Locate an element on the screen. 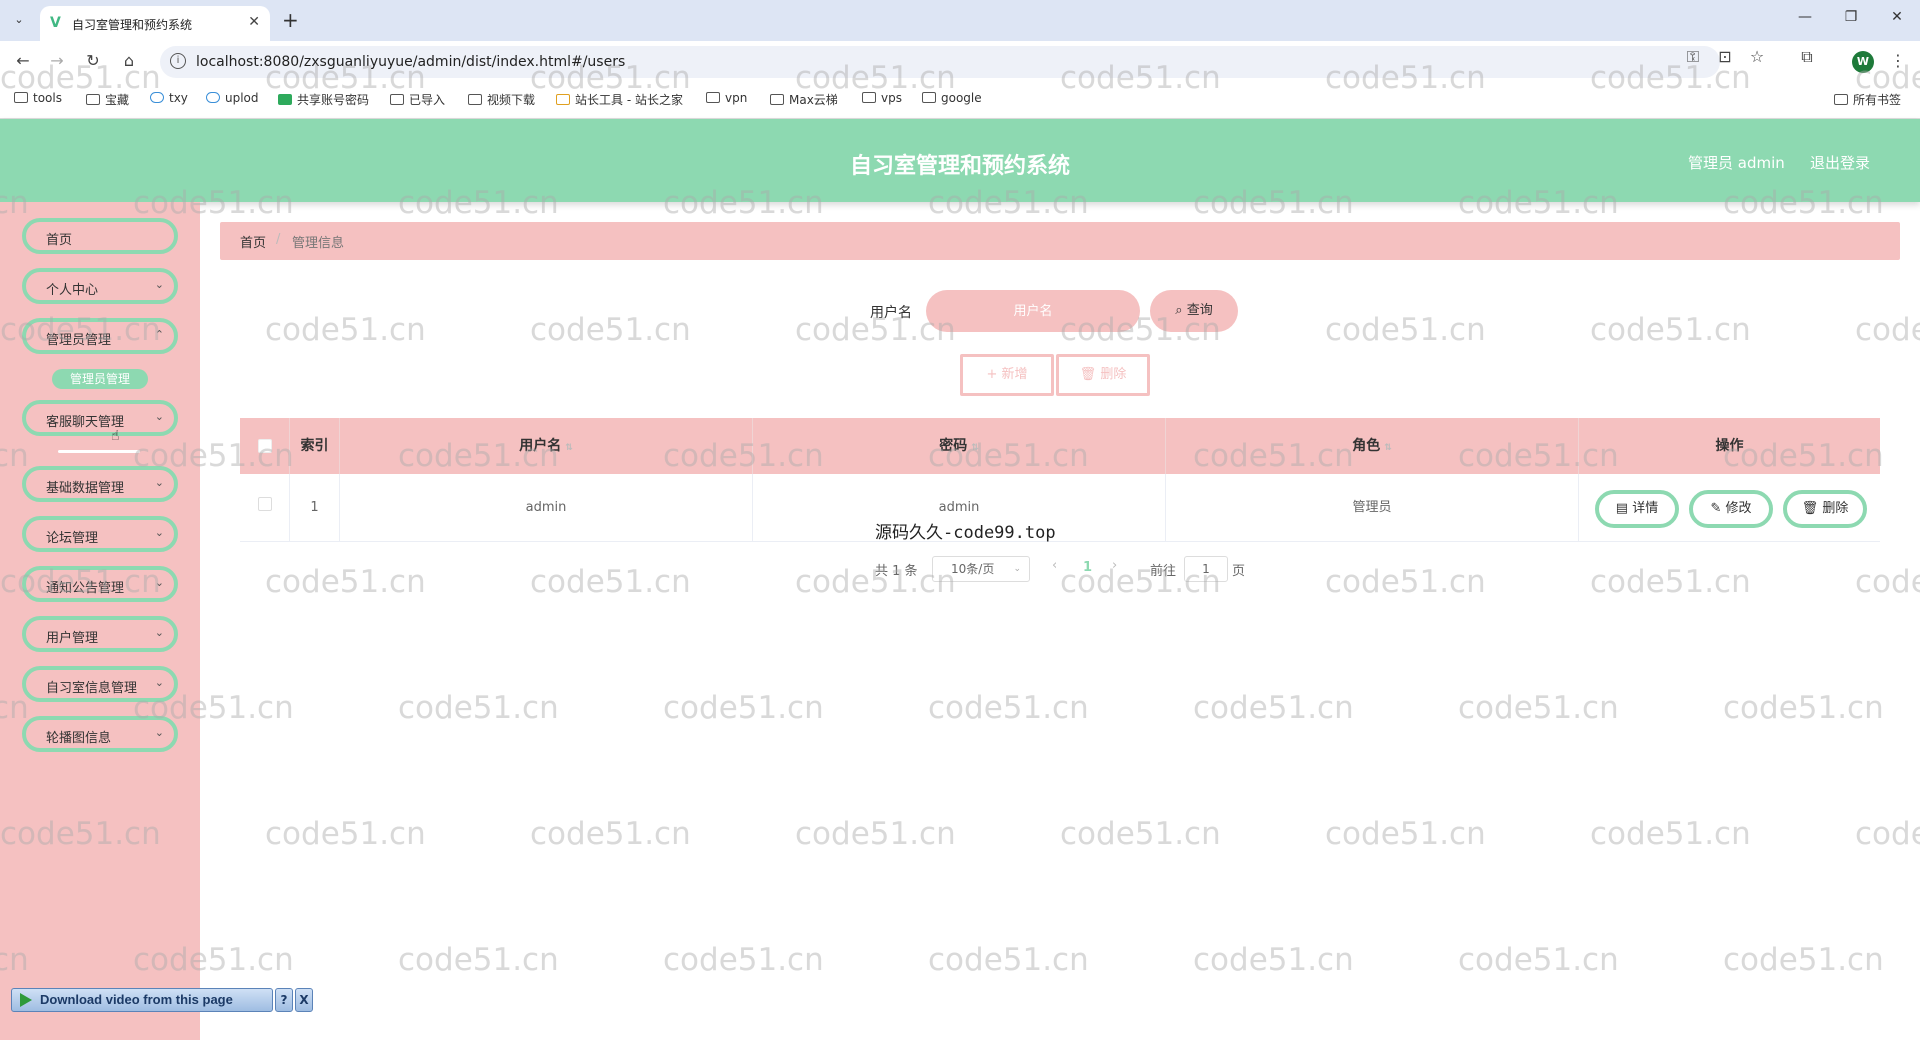 This screenshot has height=1040, width=1920. download-video-button: Download video from this page is located at coordinates (142, 1000).